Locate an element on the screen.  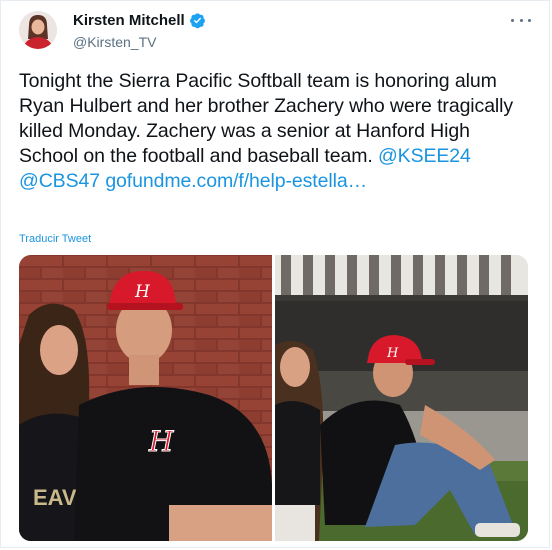
avatar is located at coordinates (38, 30).